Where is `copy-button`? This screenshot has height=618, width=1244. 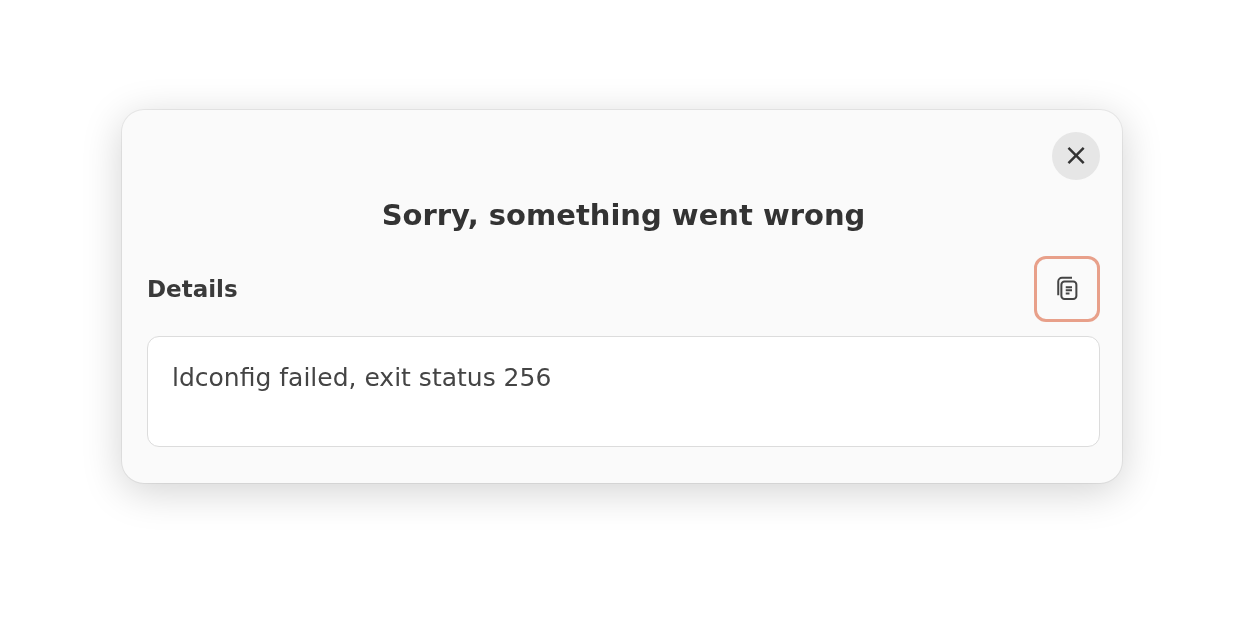 copy-button is located at coordinates (1067, 289).